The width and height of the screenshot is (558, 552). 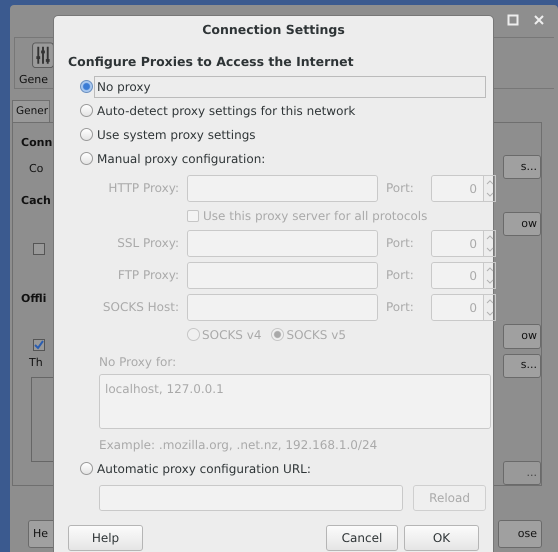 I want to click on label: Th, so click(x=36, y=363).